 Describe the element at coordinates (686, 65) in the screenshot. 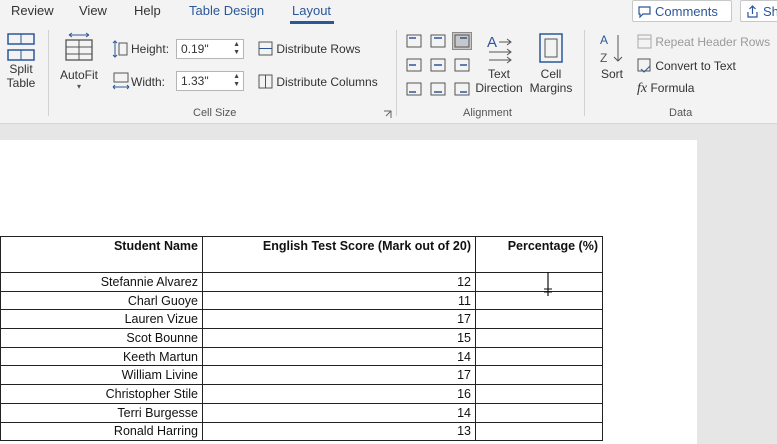

I see `convert-to-text-button: Convert to Text` at that location.